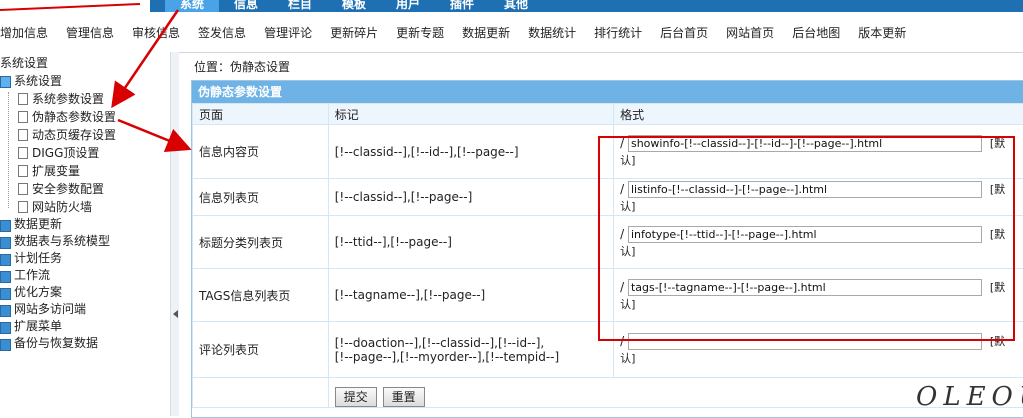  Describe the element at coordinates (261, 393) in the screenshot. I see `button-row-empty` at that location.